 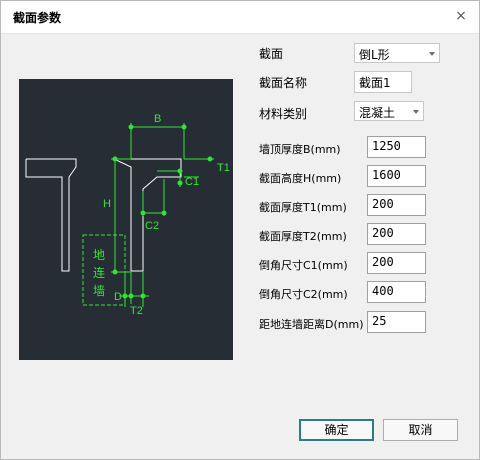 I want to click on wall-char-2: 连, so click(x=99, y=272).